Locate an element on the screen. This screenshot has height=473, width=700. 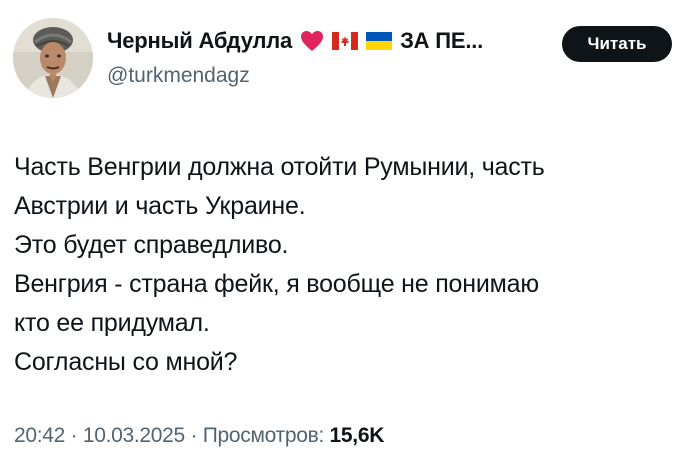
tweet-date: 10.03.2025 is located at coordinates (134, 435).